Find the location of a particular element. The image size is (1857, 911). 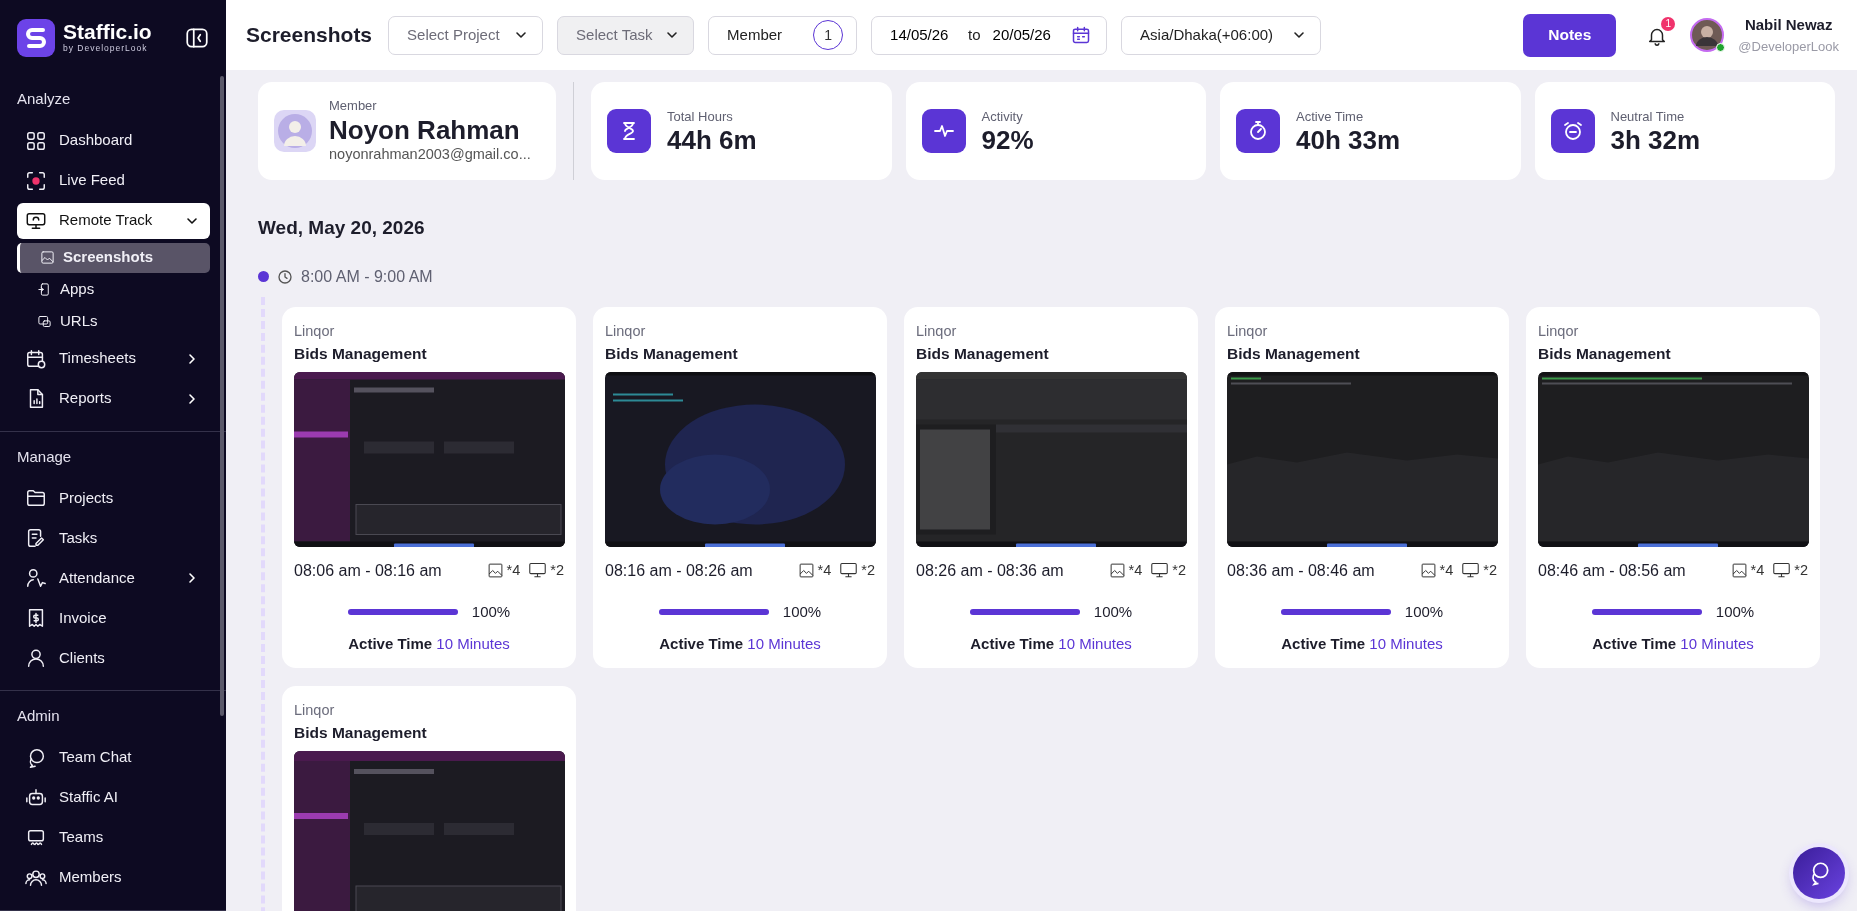

scrollbar is located at coordinates (222, 396).